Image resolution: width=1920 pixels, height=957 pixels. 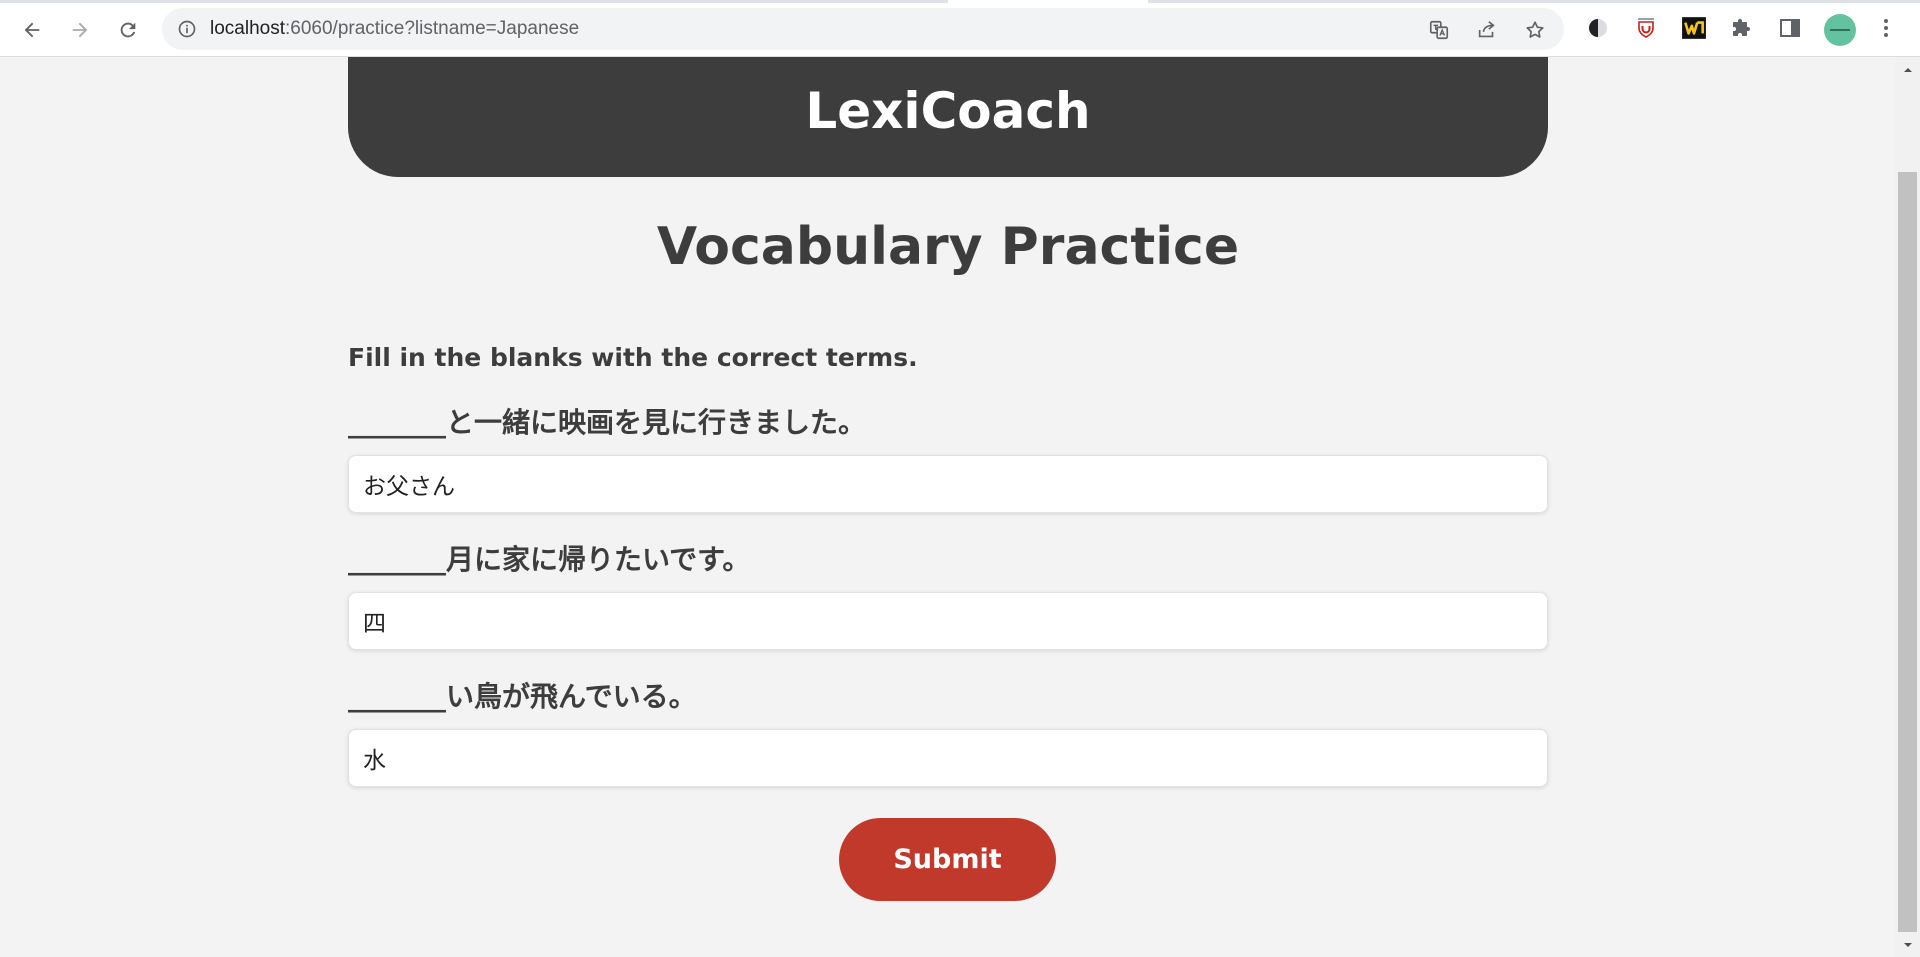 I want to click on forward-button, so click(x=80, y=30).